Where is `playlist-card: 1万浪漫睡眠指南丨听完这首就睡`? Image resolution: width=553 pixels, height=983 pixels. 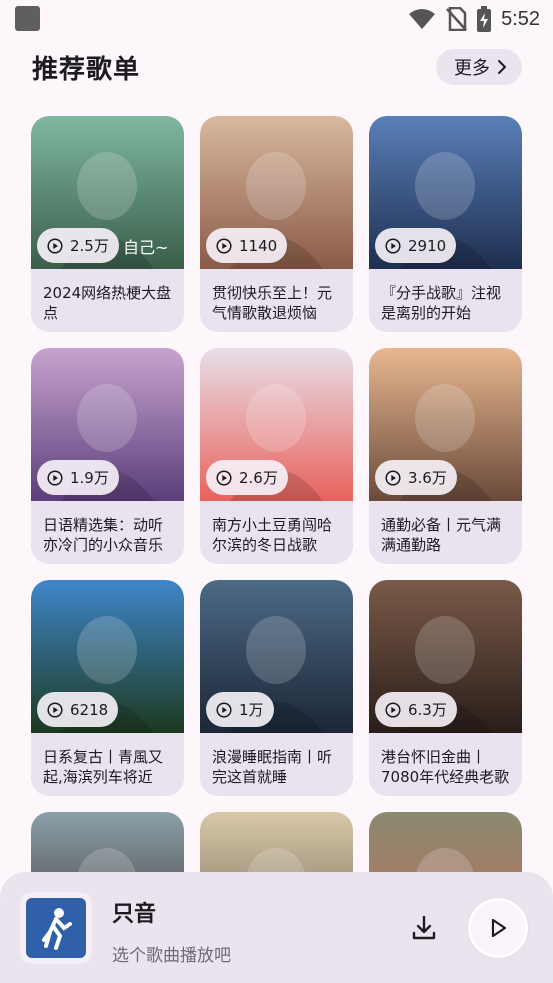
playlist-card: 1万浪漫睡眠指南丨听完这首就睡 is located at coordinates (276, 688).